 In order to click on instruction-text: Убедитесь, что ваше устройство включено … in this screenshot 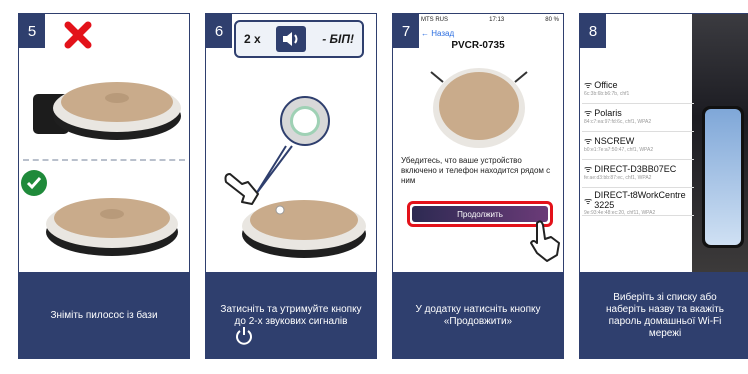, I will do `click(476, 170)`.